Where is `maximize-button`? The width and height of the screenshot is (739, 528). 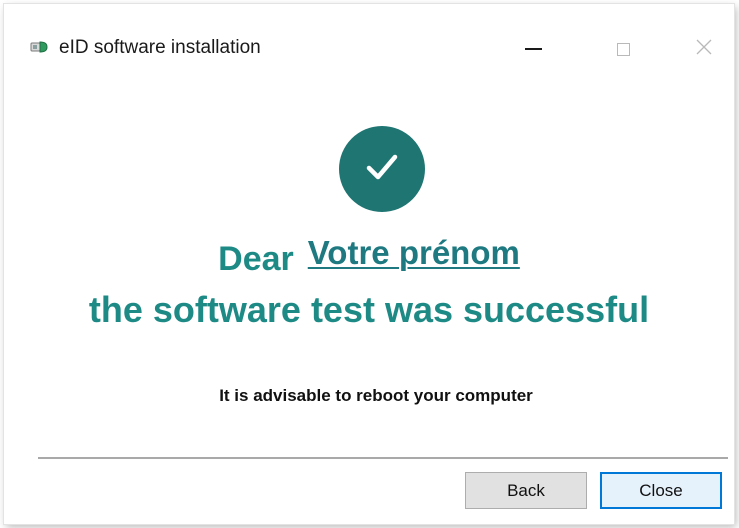 maximize-button is located at coordinates (623, 49).